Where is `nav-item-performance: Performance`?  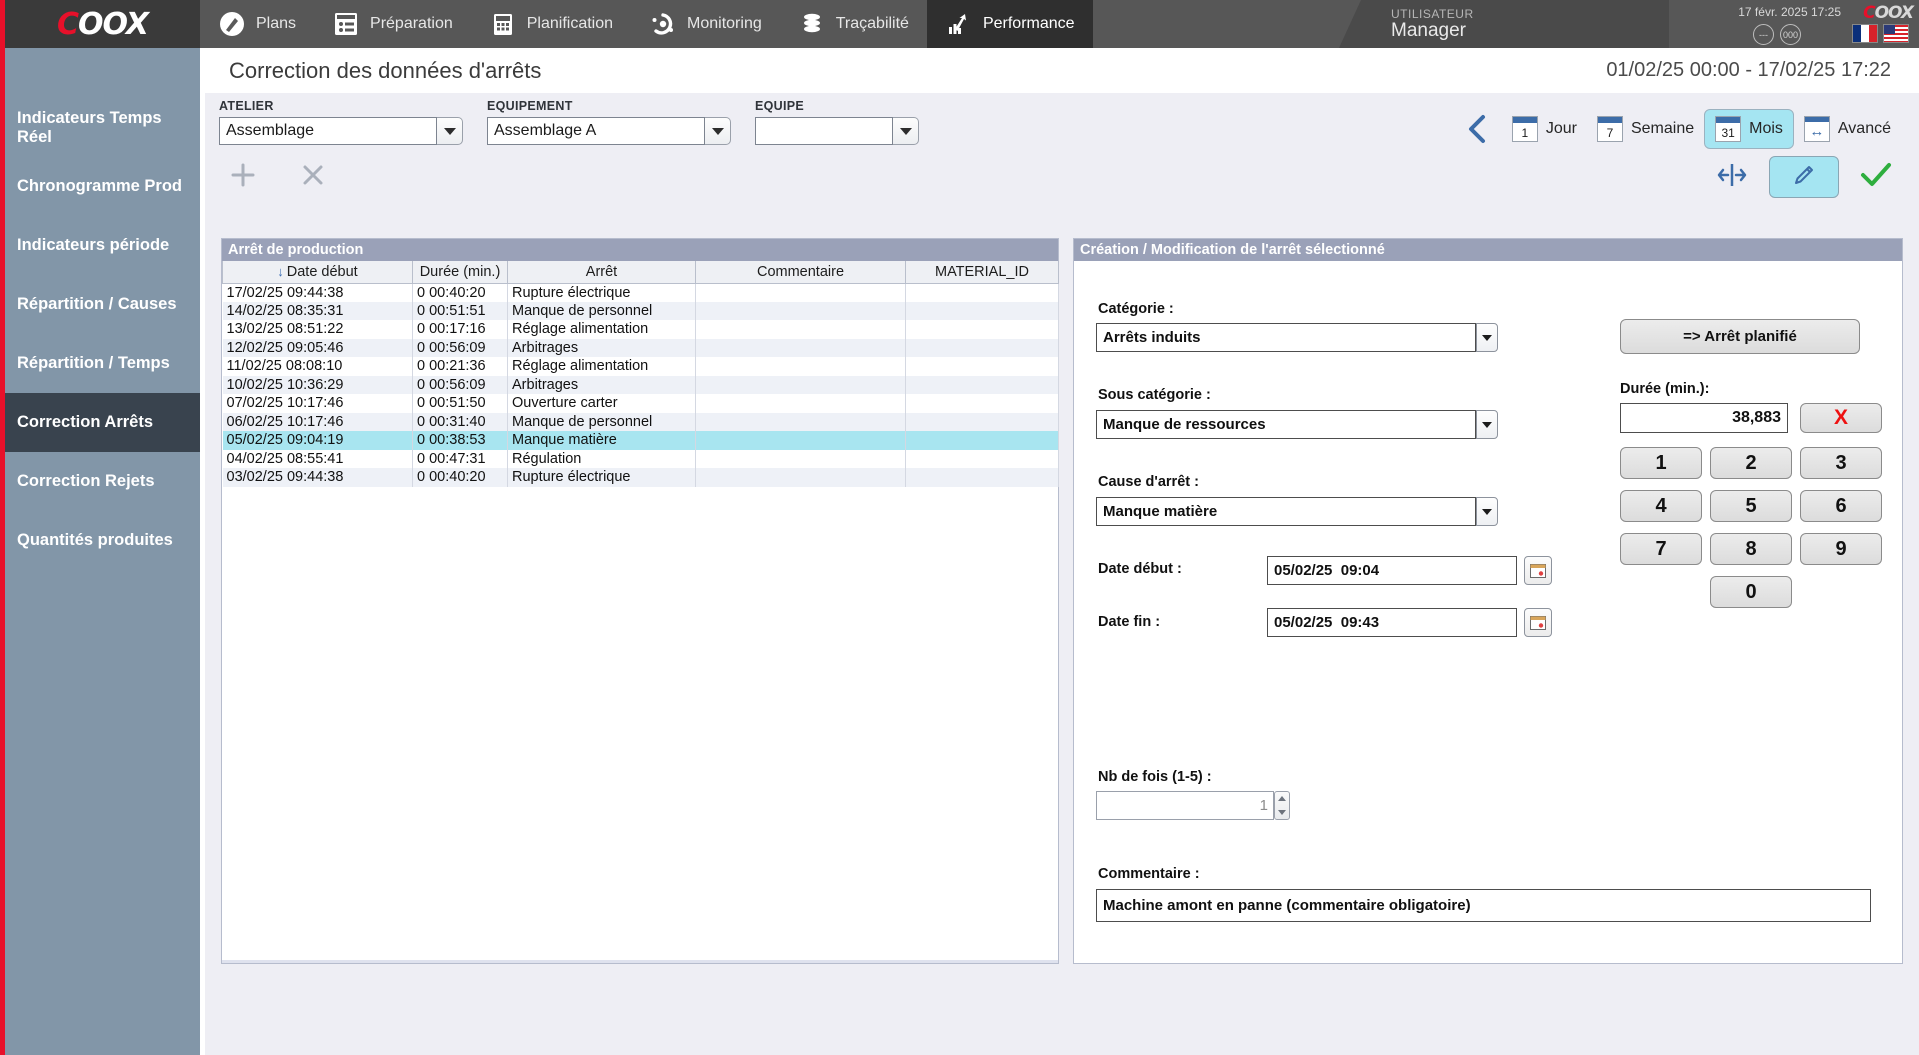
nav-item-performance: Performance is located at coordinates (1009, 24).